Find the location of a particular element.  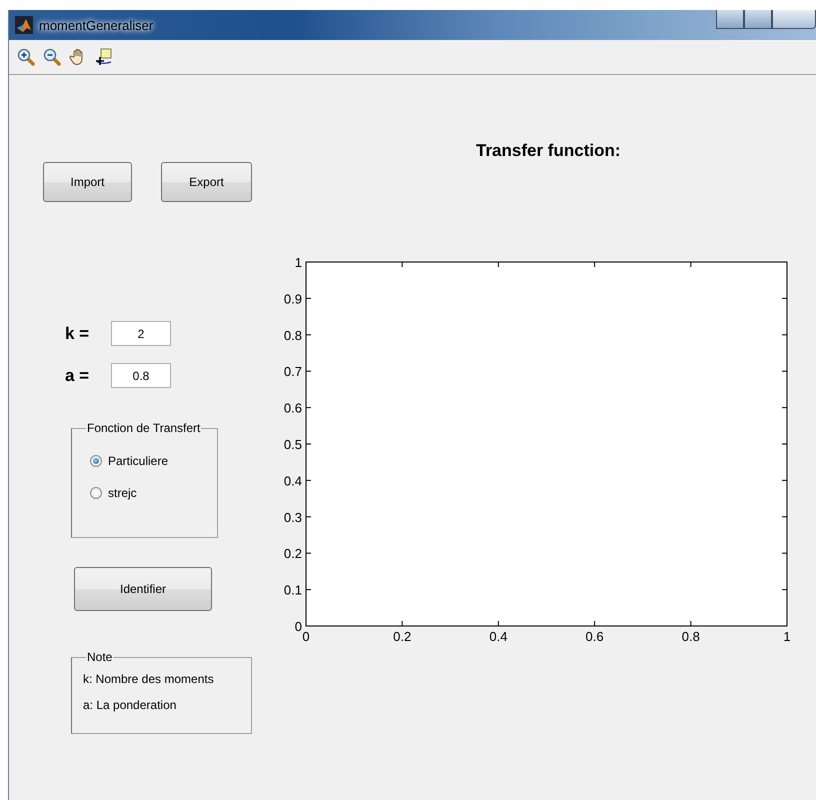

close-button is located at coordinates (794, 19).